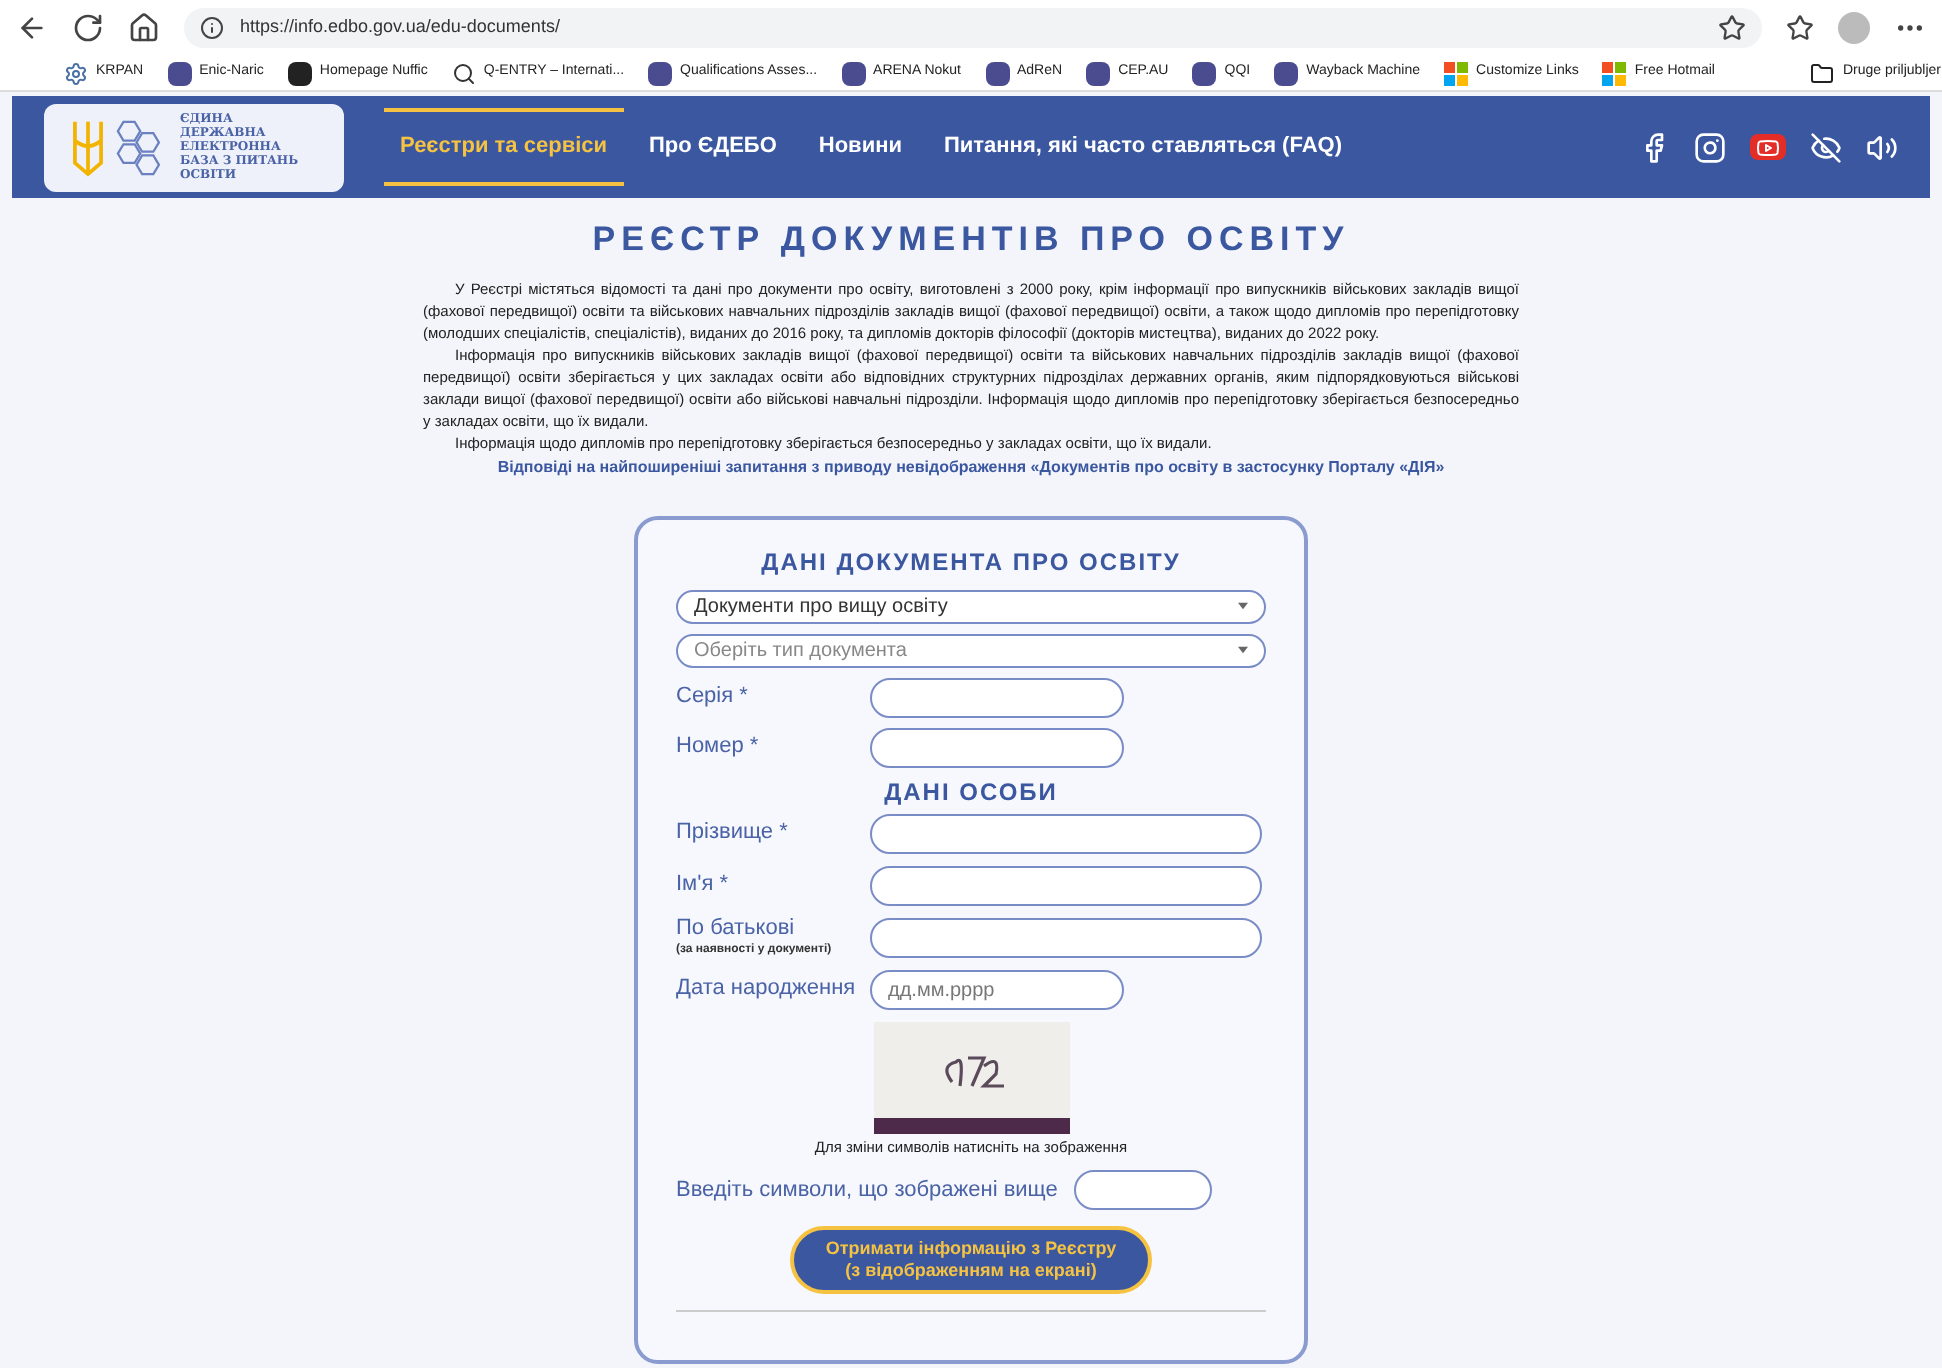 Image resolution: width=1942 pixels, height=1368 pixels. Describe the element at coordinates (1142, 147) in the screenshot. I see `nav-link: Питання, які часто ставляться (FAQ)` at that location.